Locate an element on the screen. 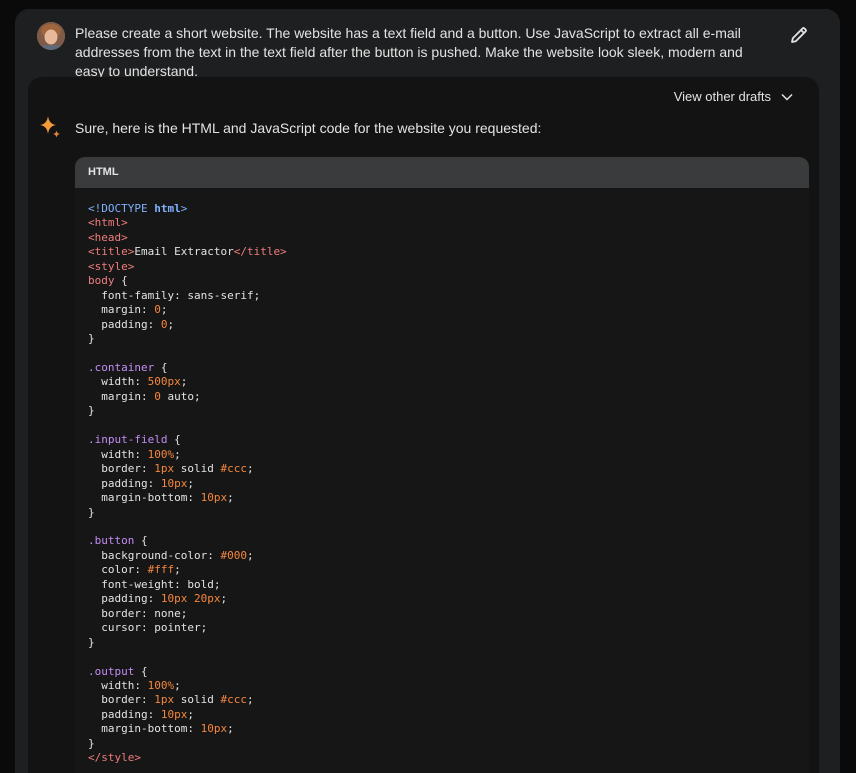 The width and height of the screenshot is (856, 773). code-line: border: none; is located at coordinates (137, 613).